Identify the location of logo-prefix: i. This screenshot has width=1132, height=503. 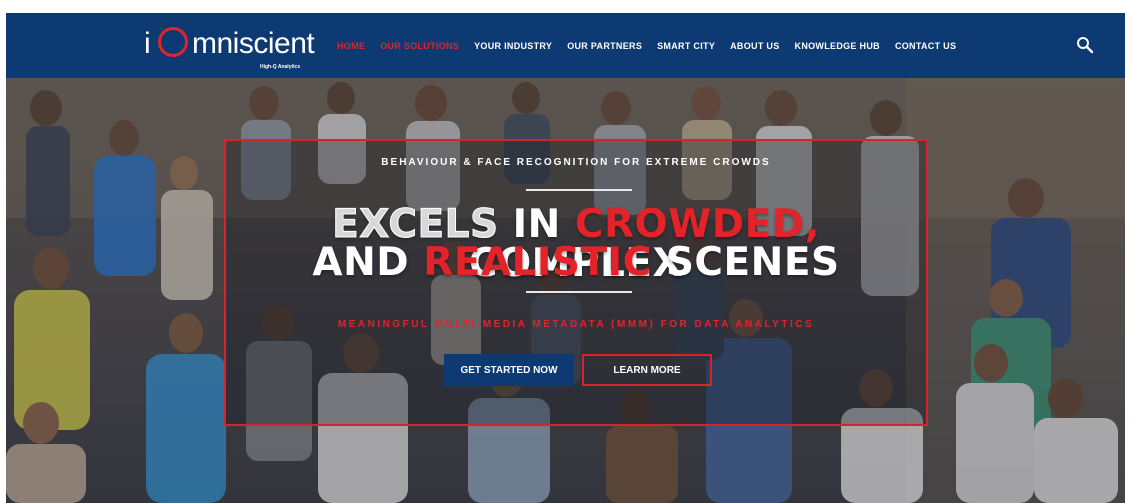
(147, 43).